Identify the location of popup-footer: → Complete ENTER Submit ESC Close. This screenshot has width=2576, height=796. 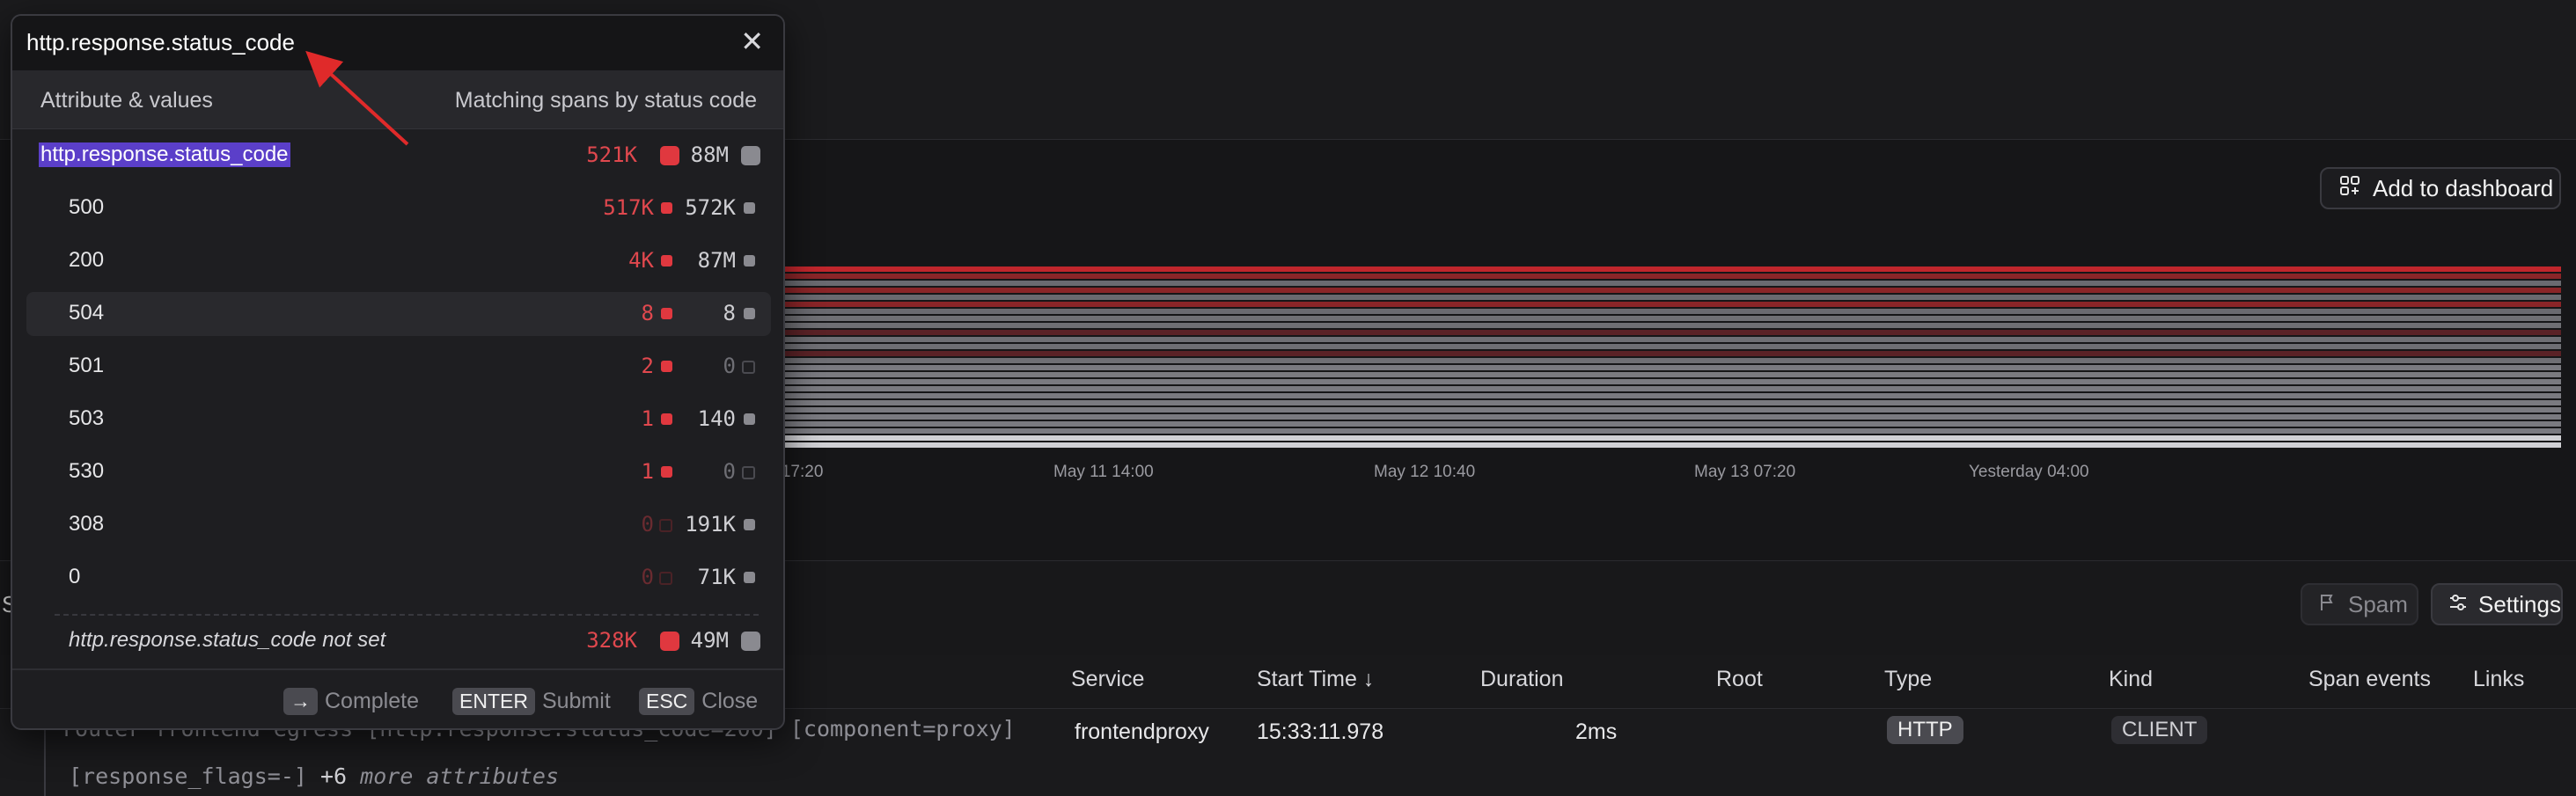
(397, 698).